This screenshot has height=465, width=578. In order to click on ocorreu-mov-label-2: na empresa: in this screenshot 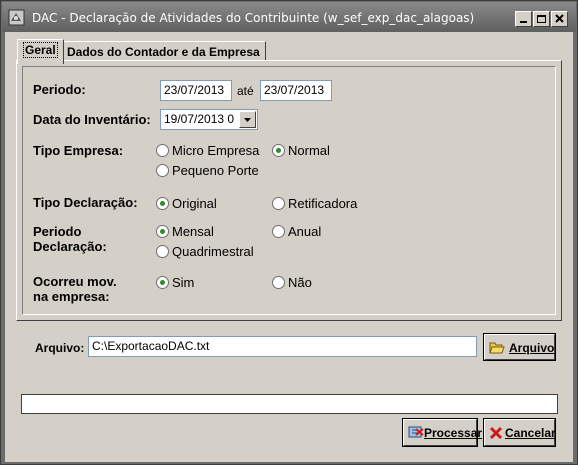, I will do `click(71, 296)`.